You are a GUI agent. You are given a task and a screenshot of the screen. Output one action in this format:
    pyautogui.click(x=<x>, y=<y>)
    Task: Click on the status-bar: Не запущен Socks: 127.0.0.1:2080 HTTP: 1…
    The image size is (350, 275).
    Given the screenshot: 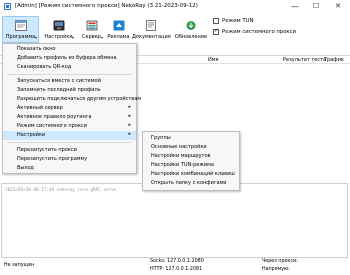 What is the action you would take?
    pyautogui.click(x=175, y=266)
    